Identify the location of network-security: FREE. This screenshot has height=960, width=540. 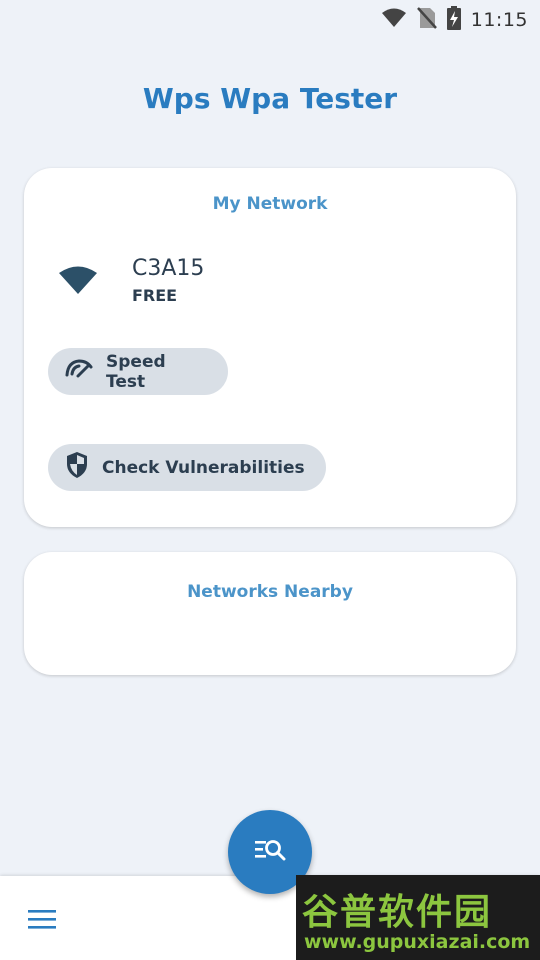
(155, 295).